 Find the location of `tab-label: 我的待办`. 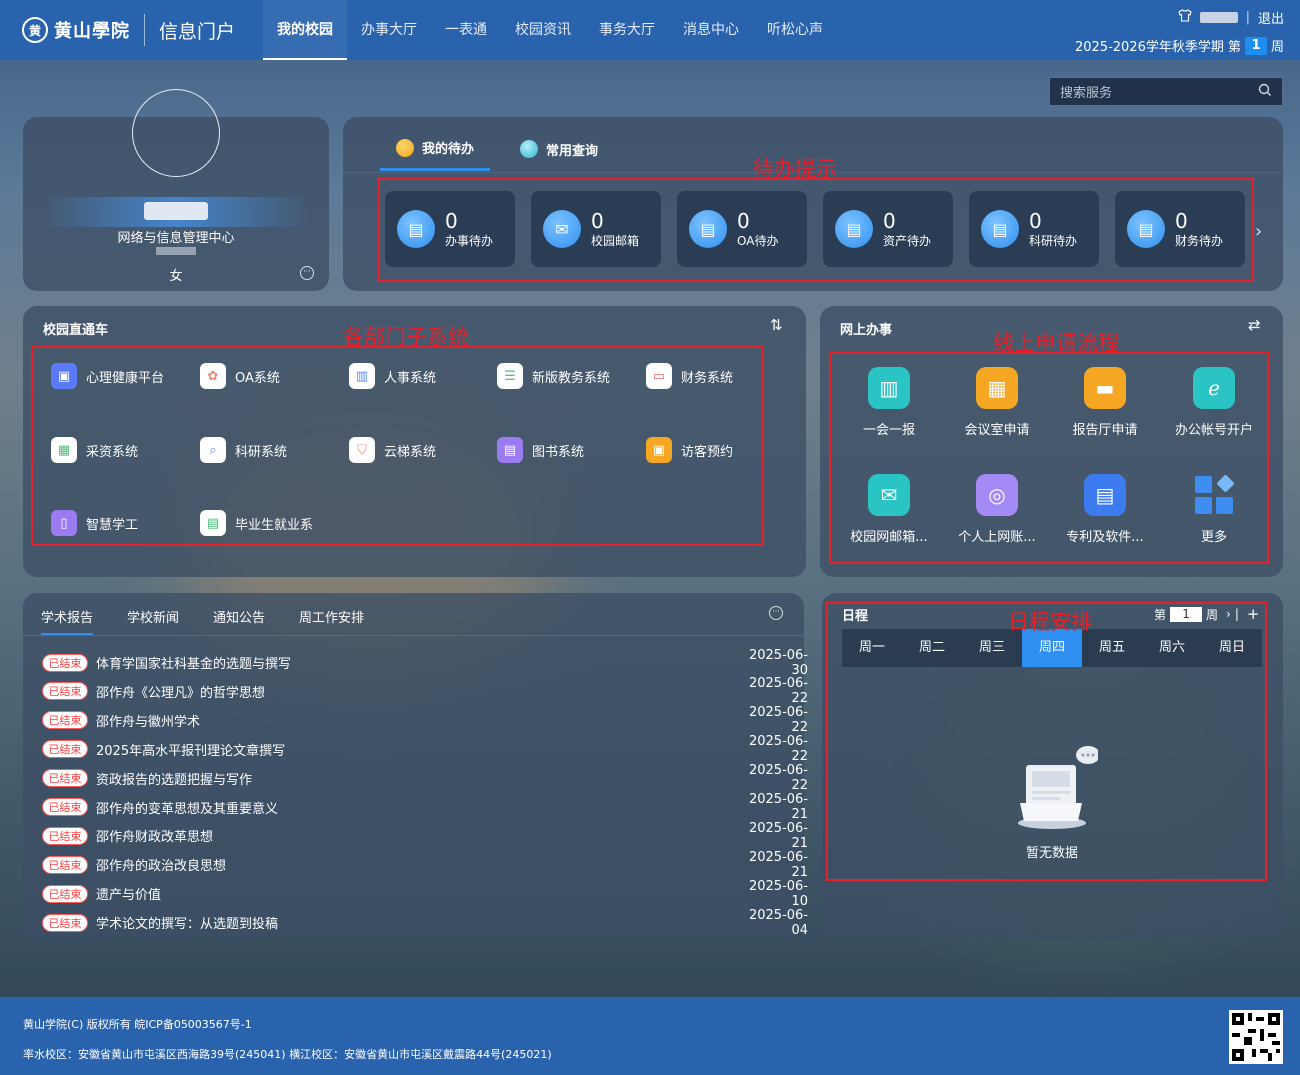

tab-label: 我的待办 is located at coordinates (448, 149).